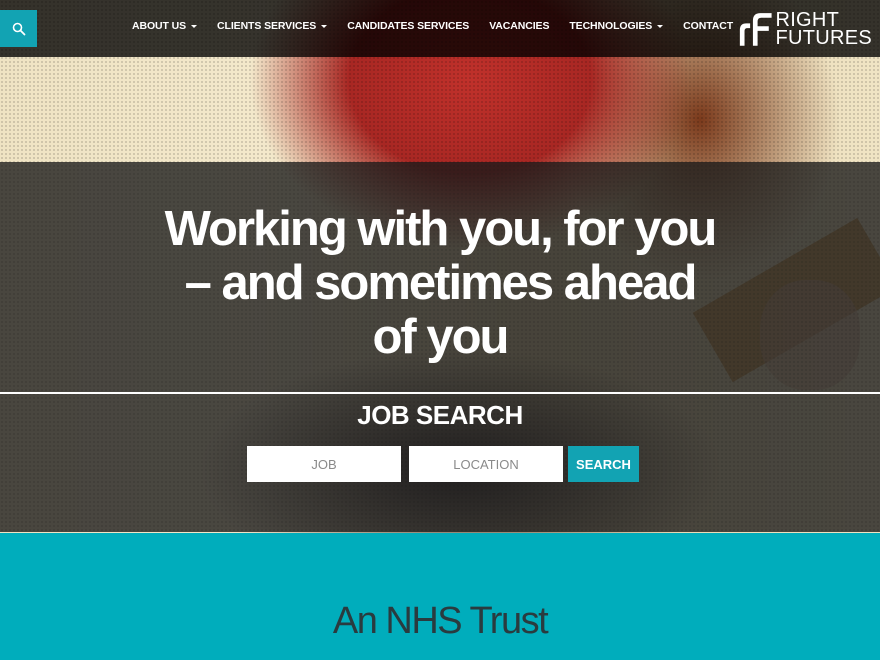  I want to click on nav-item-label: VACANCIES, so click(519, 26).